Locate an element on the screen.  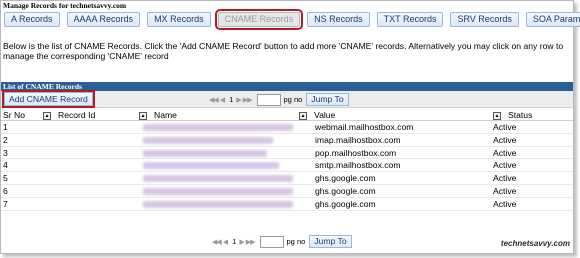
tab-ns-records: NS Records is located at coordinates (338, 19).